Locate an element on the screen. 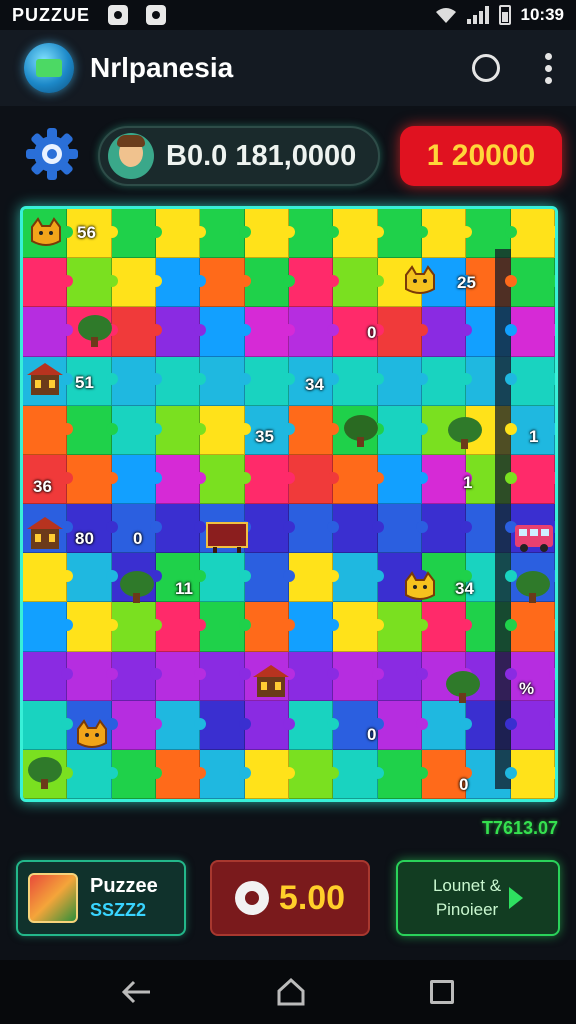 The height and width of the screenshot is (1024, 576). gems-counter: 1 20000 is located at coordinates (481, 156).